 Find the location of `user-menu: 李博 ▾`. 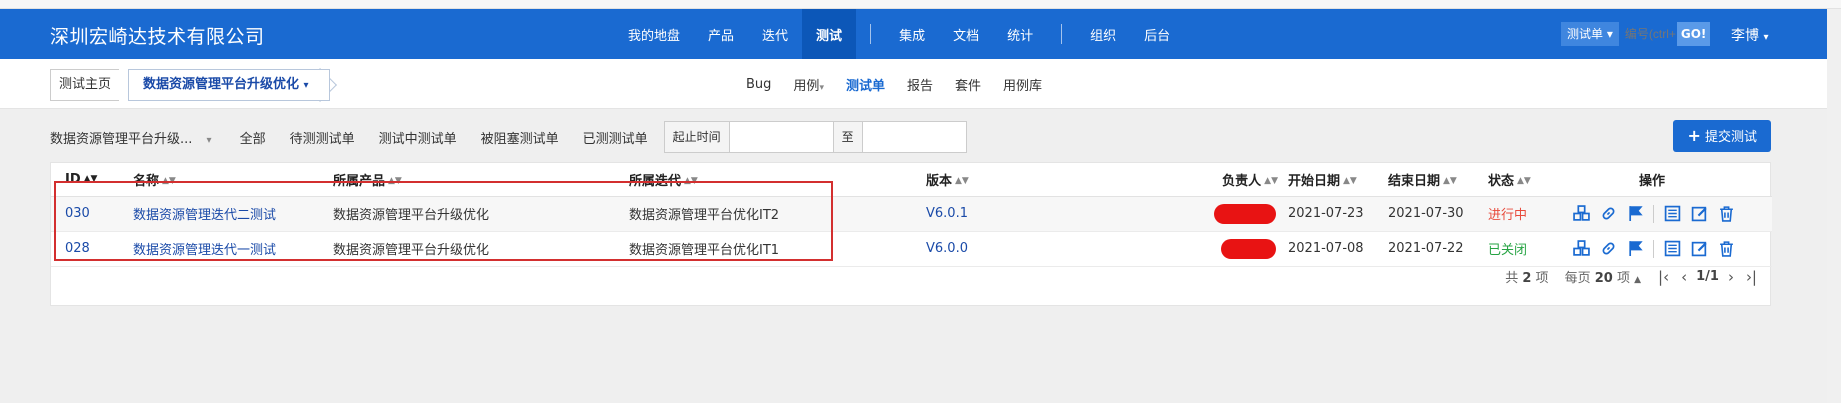

user-menu: 李博 ▾ is located at coordinates (1749, 35).